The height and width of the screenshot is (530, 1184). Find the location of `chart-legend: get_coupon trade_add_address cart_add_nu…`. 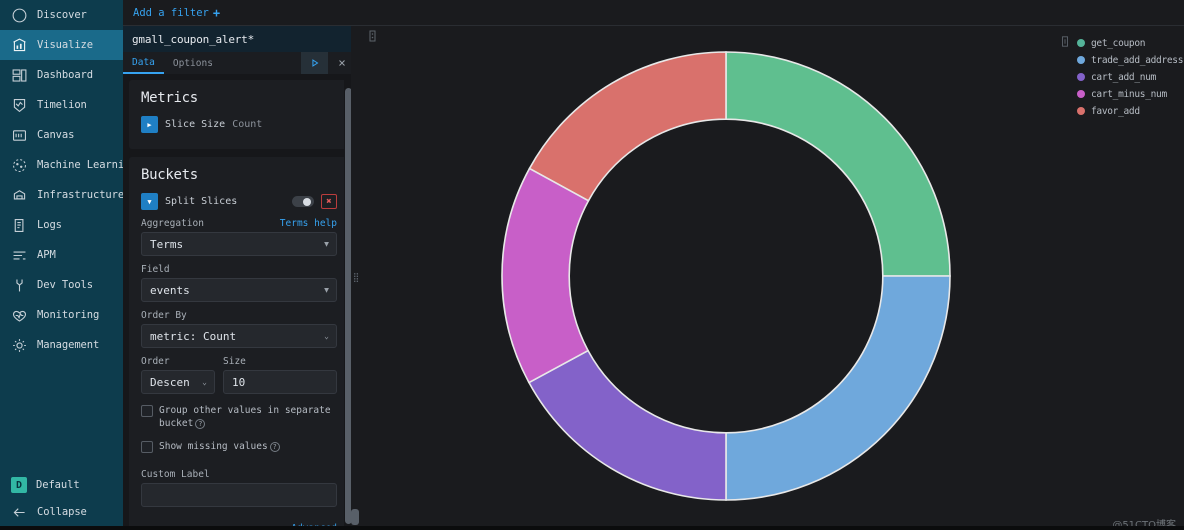

chart-legend: get_coupon trade_add_address cart_add_nu… is located at coordinates (1121, 77).